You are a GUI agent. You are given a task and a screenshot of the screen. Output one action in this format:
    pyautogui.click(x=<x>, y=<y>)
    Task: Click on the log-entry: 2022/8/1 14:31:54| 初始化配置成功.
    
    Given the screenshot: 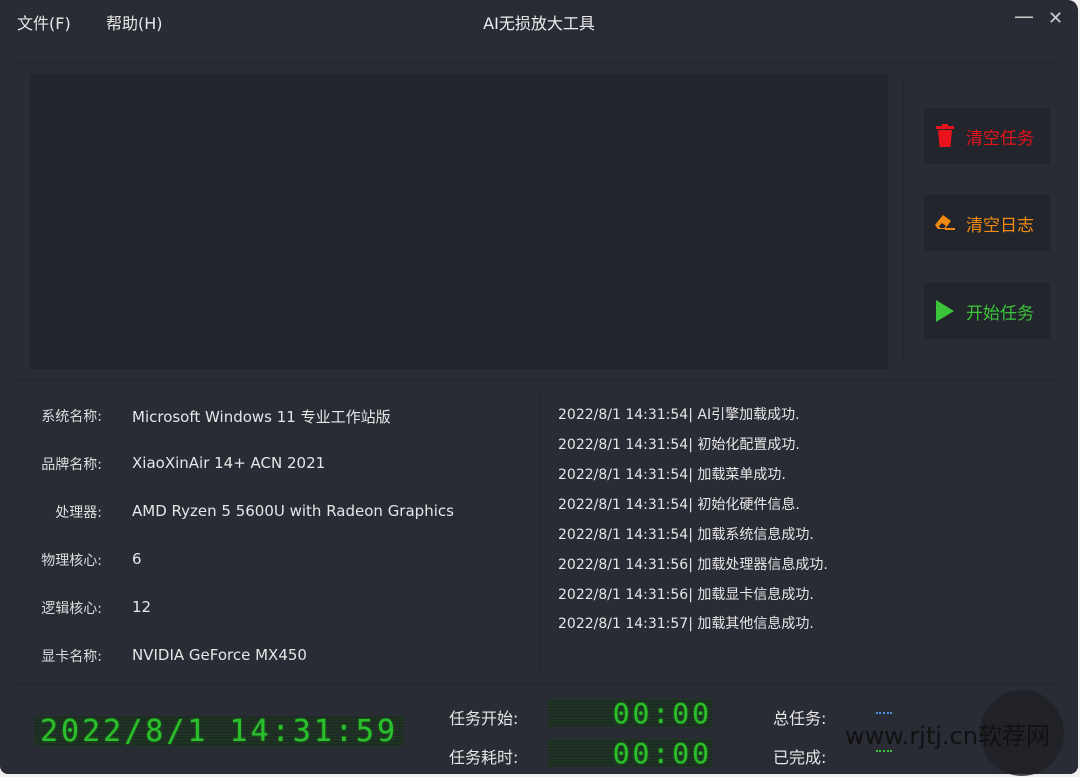 What is the action you would take?
    pyautogui.click(x=679, y=445)
    